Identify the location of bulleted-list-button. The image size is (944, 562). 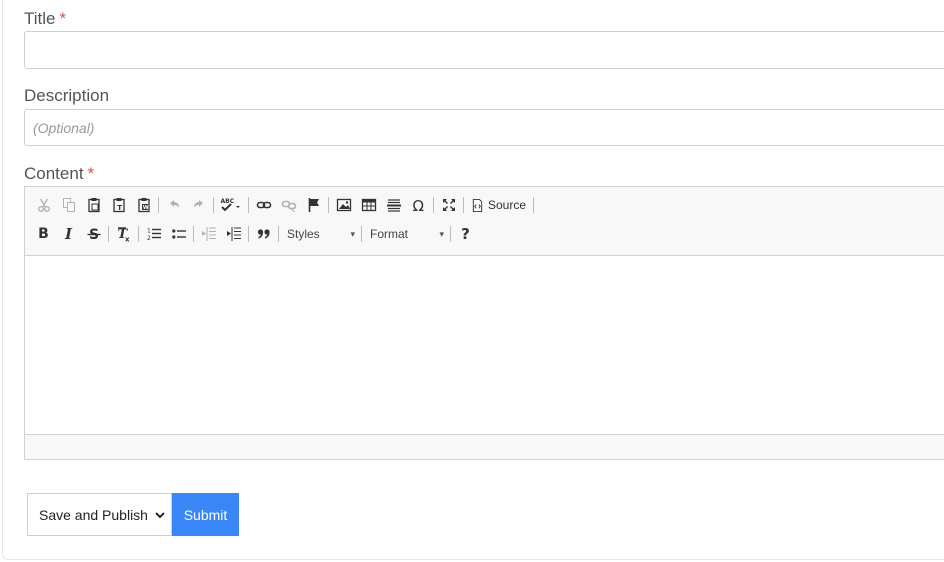
(178, 234).